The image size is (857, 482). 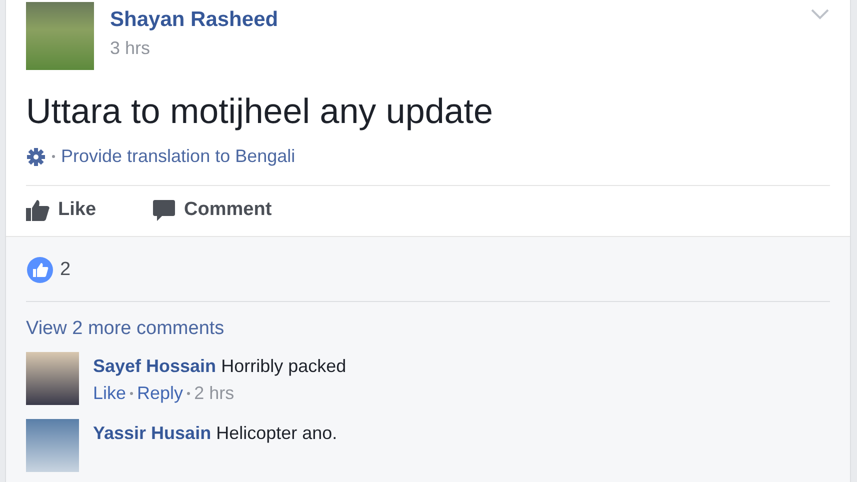 I want to click on comment-button: Comment, so click(x=212, y=210).